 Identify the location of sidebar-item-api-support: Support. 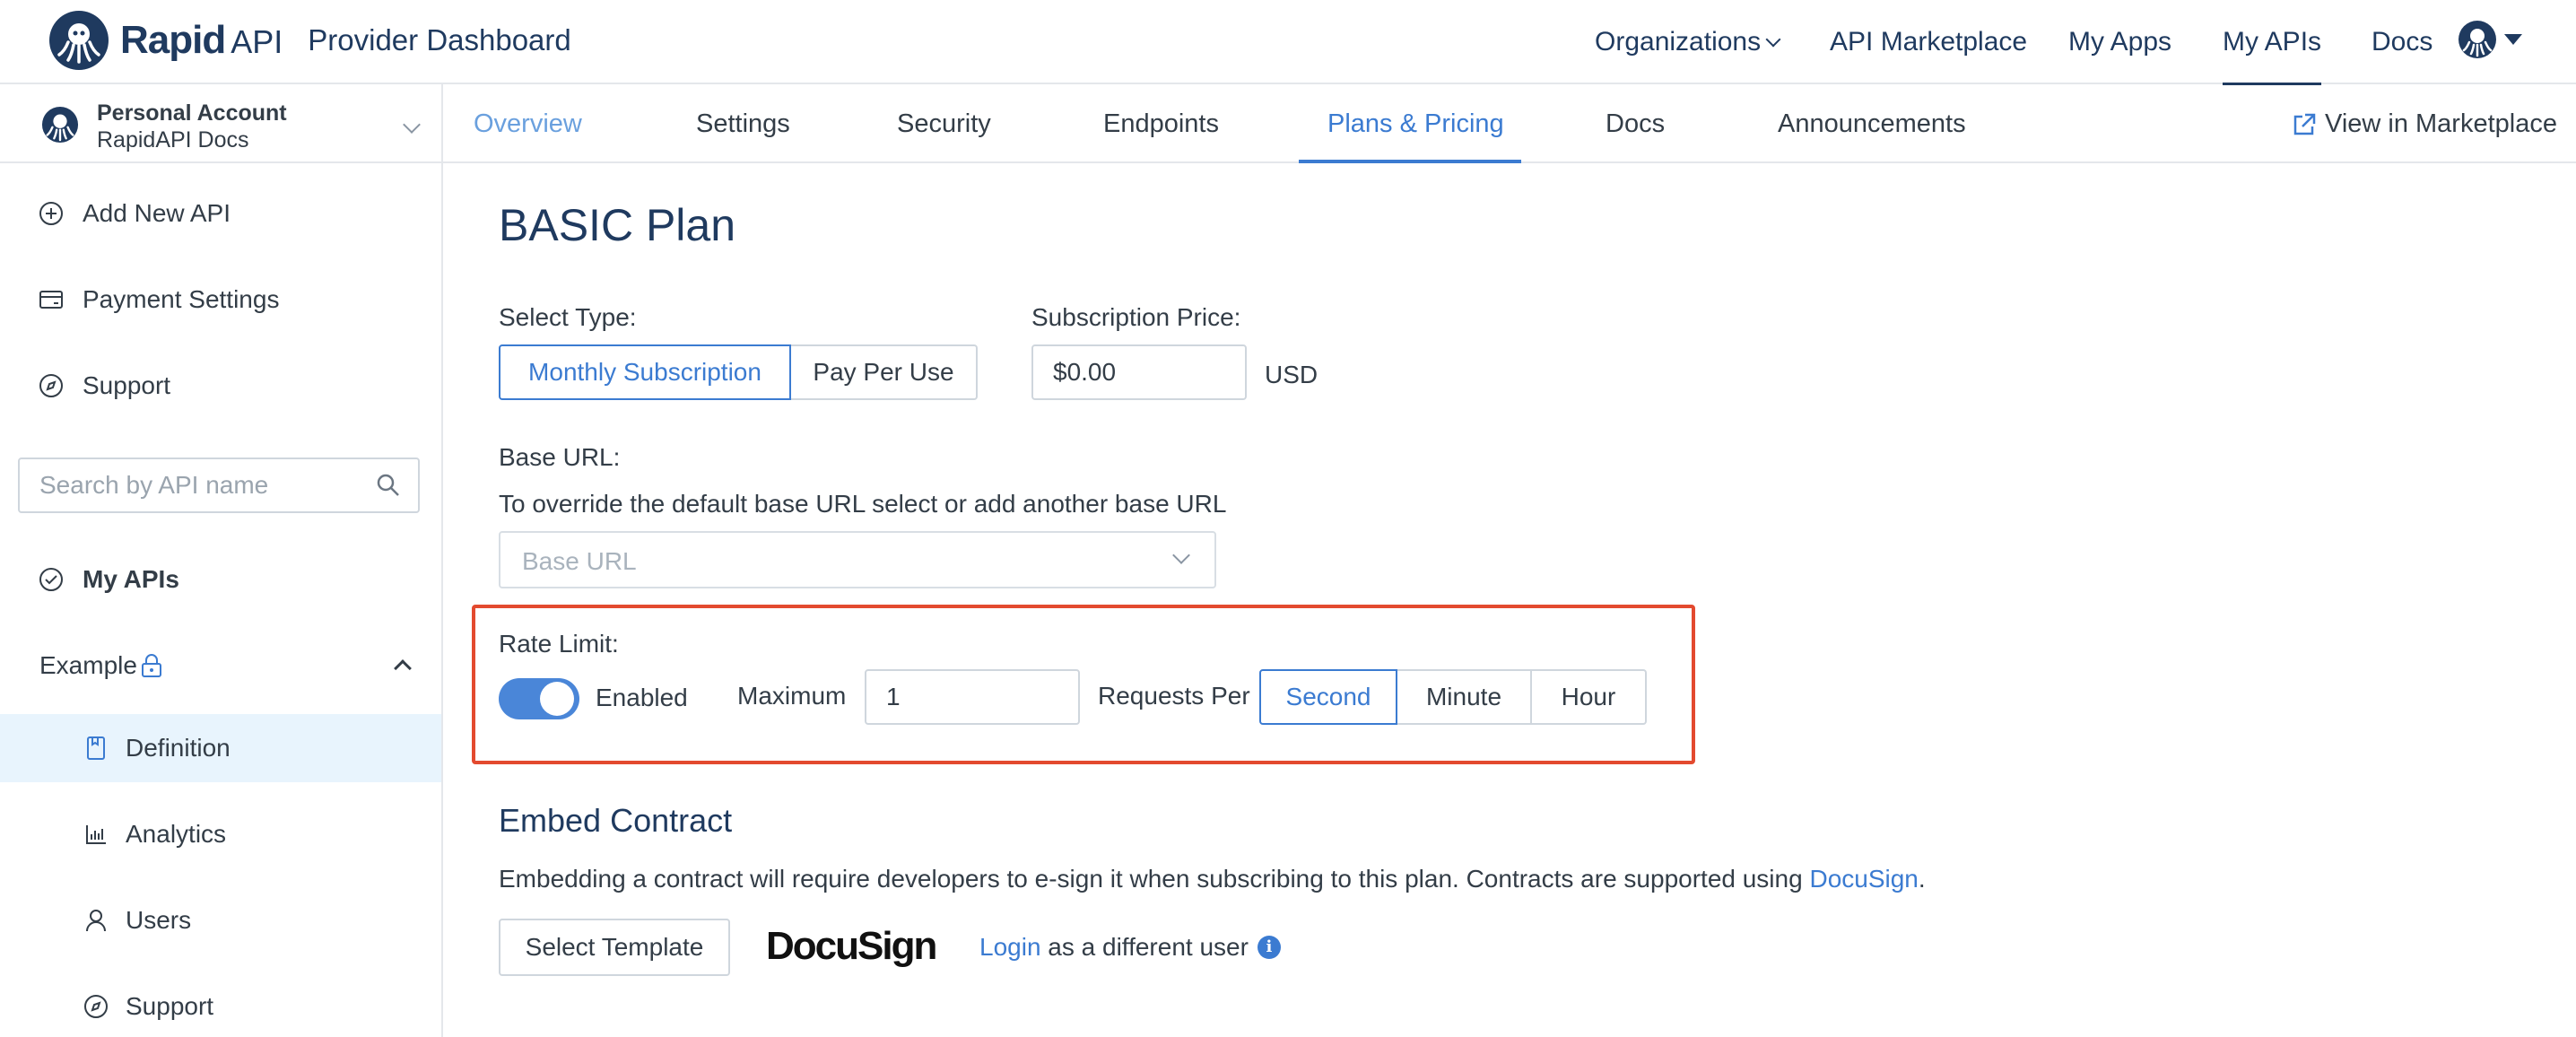
(220, 1006).